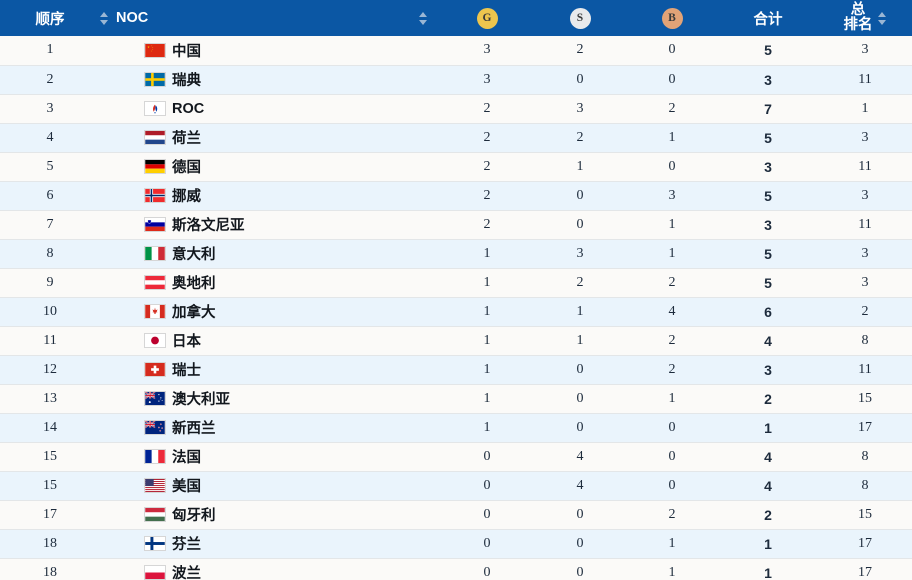 This screenshot has height=580, width=912. What do you see at coordinates (580, 254) in the screenshot?
I see `cell-silver: 3` at bounding box center [580, 254].